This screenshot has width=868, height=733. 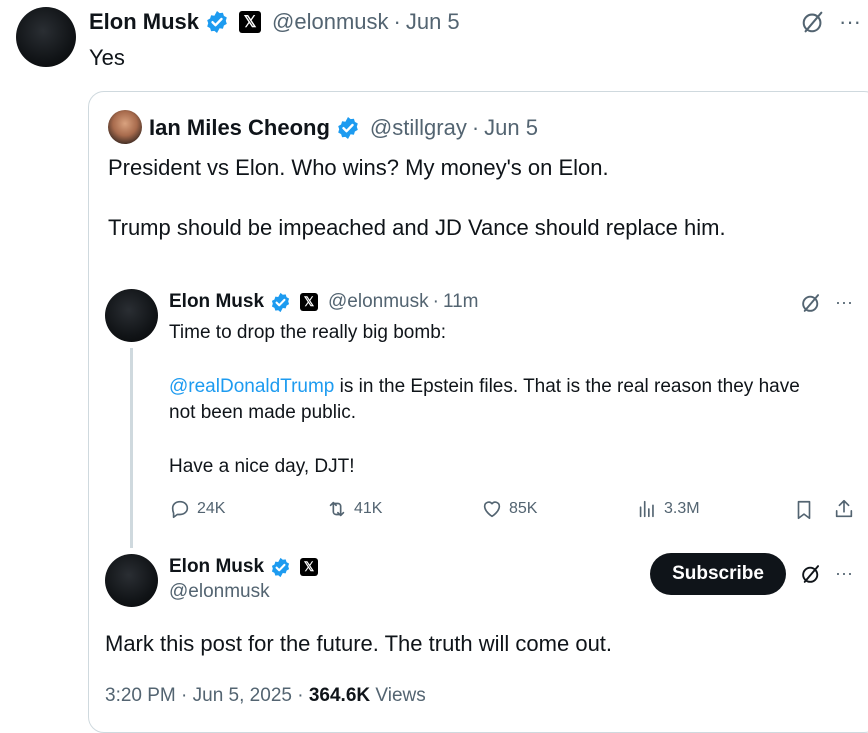 What do you see at coordinates (211, 508) in the screenshot?
I see `reply-count: 24K` at bounding box center [211, 508].